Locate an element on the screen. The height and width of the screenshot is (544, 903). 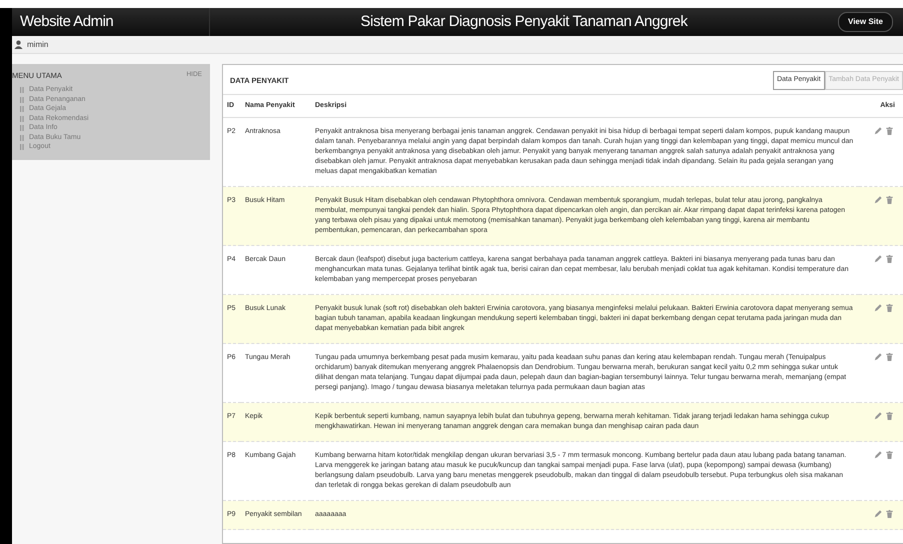
view-site-button: View Site is located at coordinates (865, 22).